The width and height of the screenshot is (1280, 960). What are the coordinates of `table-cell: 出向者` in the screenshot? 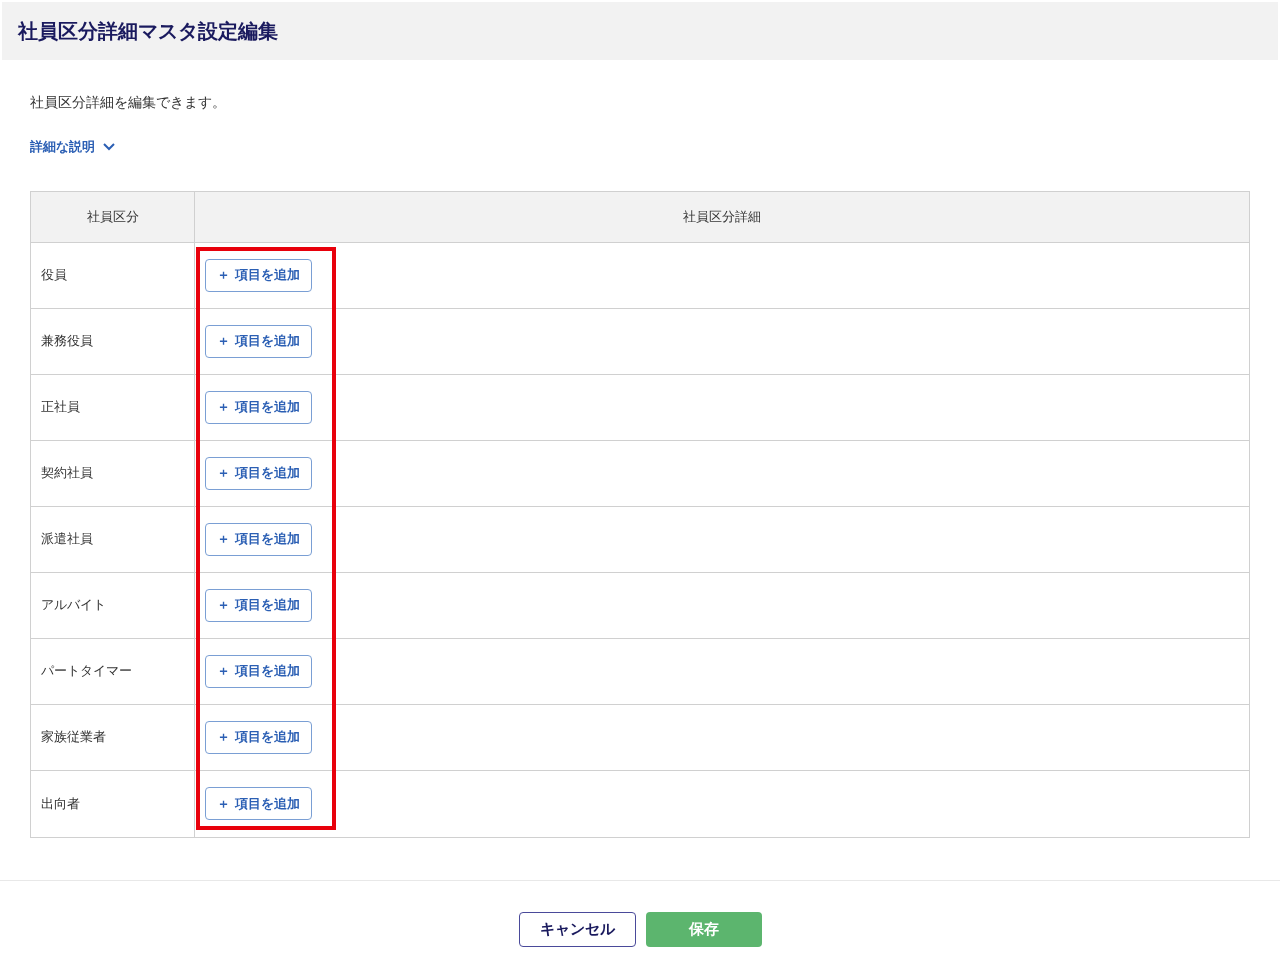 It's located at (113, 803).